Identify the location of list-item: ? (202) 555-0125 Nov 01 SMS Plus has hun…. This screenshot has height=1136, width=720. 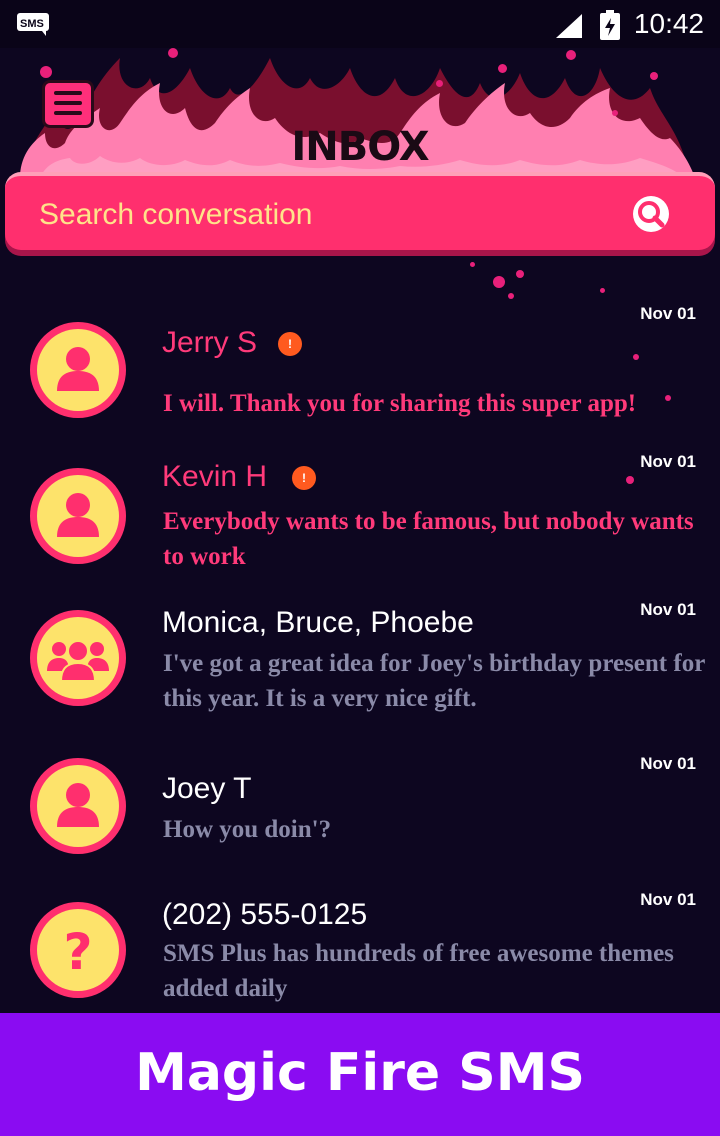
(360, 945).